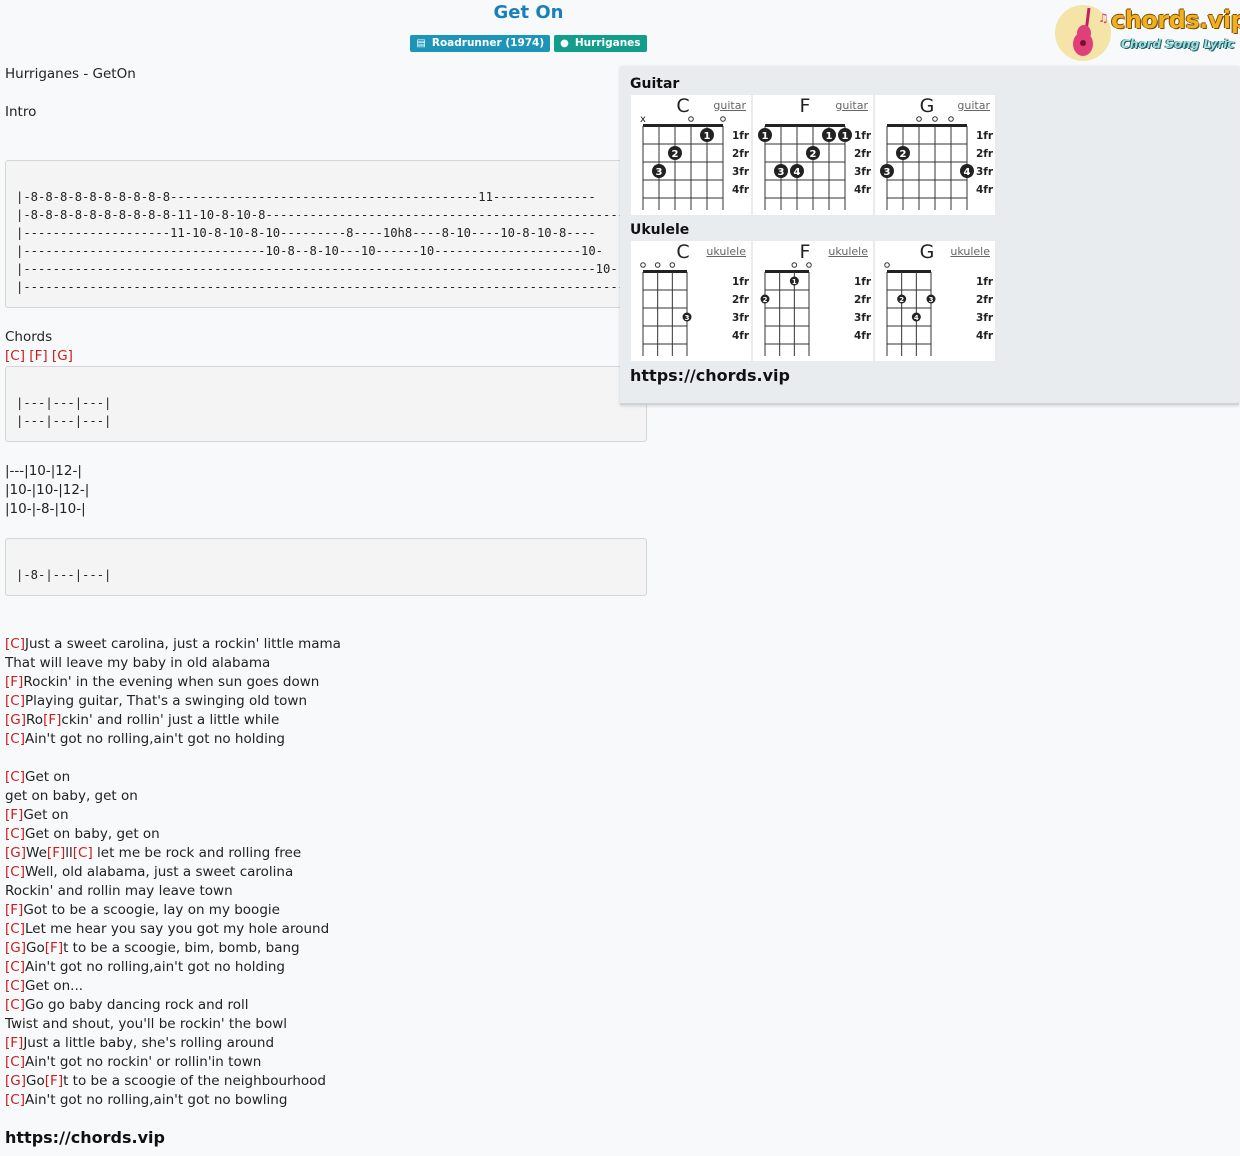 The image size is (1240, 1156). What do you see at coordinates (21, 112) in the screenshot?
I see `intro-label: Intro` at bounding box center [21, 112].